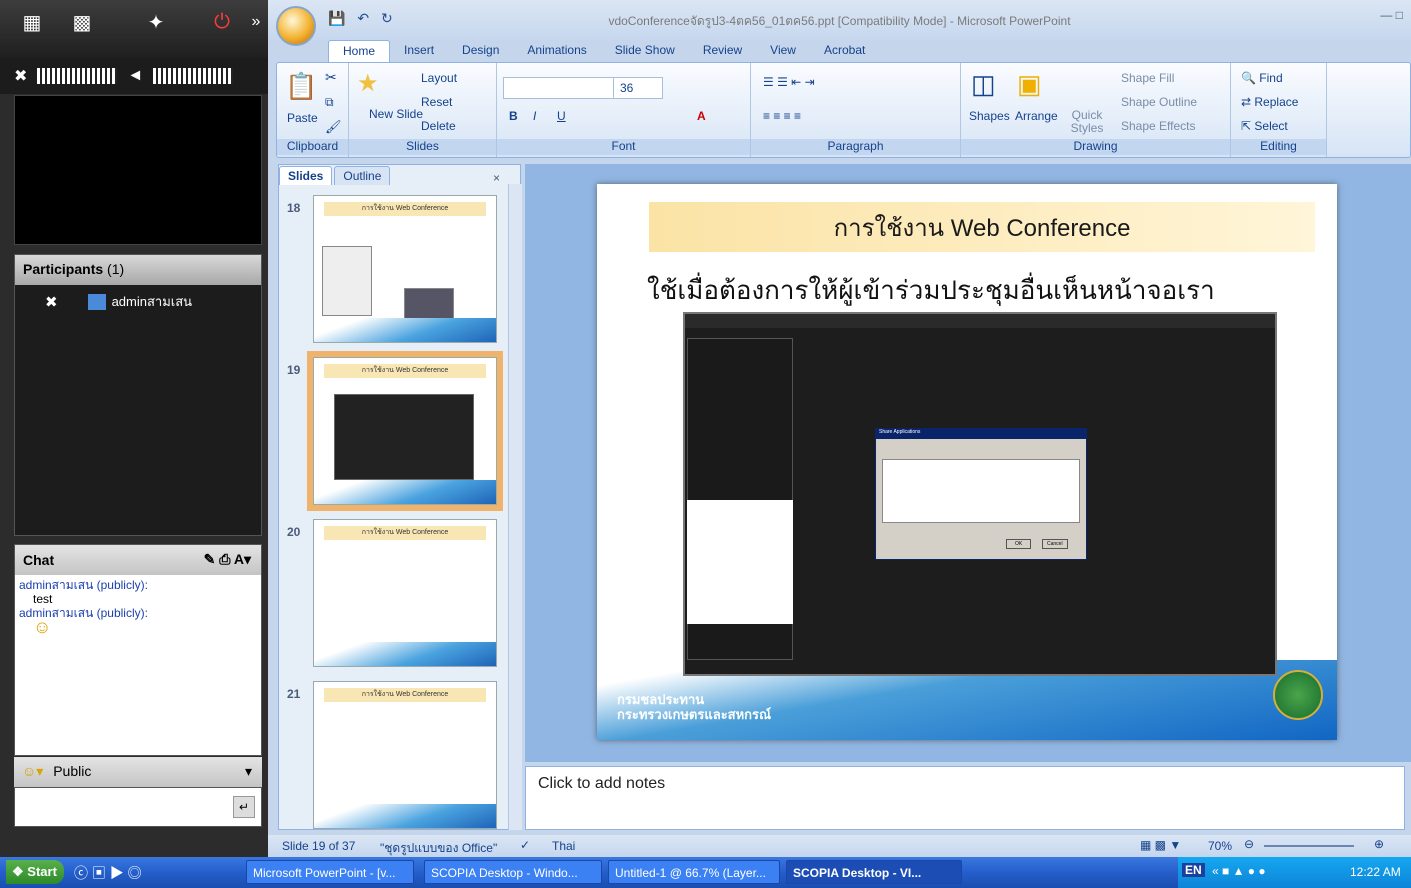 This screenshot has width=1411, height=888. Describe the element at coordinates (359, 51) in the screenshot. I see `tab-home: Home` at that location.